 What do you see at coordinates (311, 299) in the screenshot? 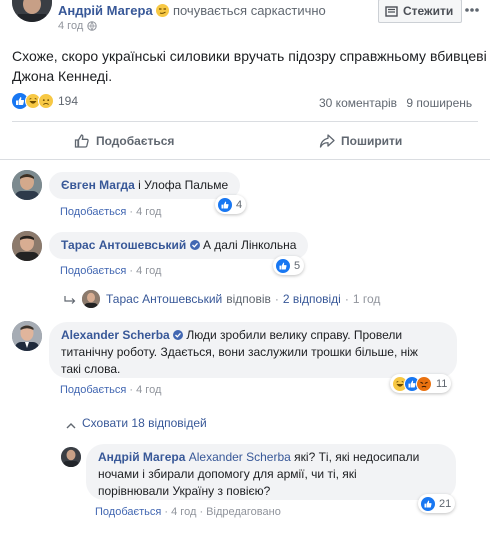
I see `reply-count: 2 відповіді` at bounding box center [311, 299].